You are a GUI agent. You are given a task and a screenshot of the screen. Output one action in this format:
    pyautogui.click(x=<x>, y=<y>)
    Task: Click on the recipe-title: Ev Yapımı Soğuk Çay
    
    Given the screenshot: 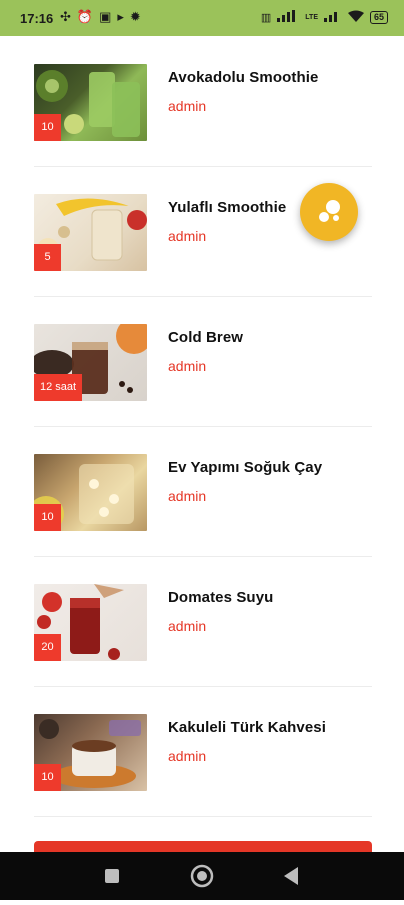 What is the action you would take?
    pyautogui.click(x=245, y=467)
    